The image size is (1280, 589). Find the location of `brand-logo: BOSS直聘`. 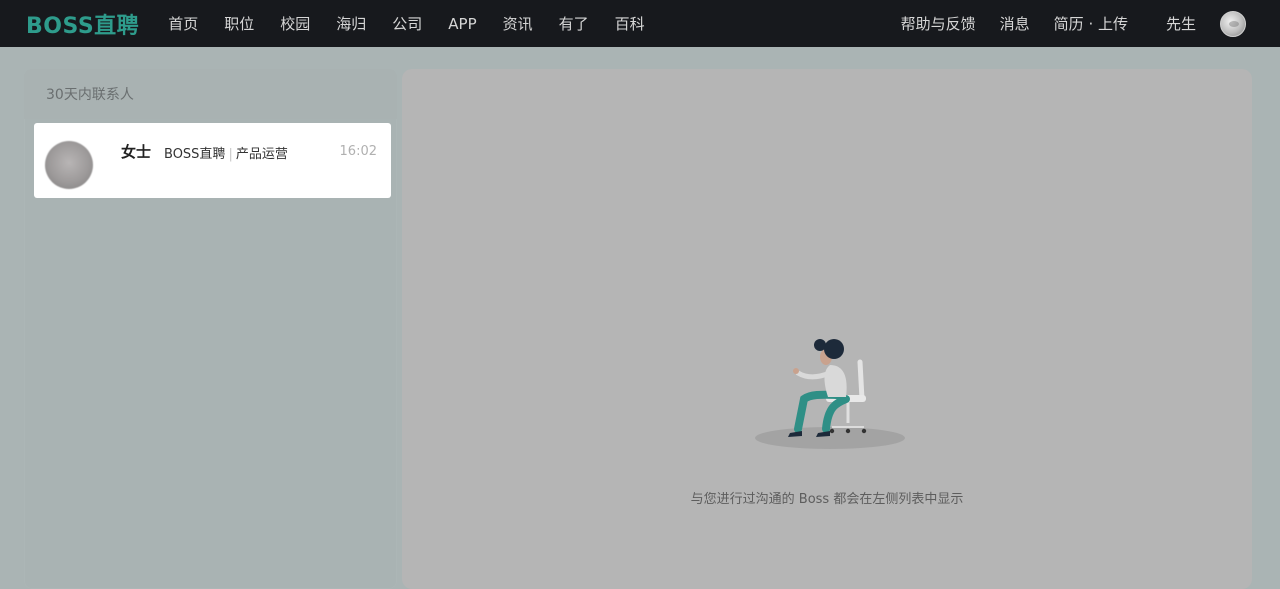

brand-logo: BOSS直聘 is located at coordinates (82, 24).